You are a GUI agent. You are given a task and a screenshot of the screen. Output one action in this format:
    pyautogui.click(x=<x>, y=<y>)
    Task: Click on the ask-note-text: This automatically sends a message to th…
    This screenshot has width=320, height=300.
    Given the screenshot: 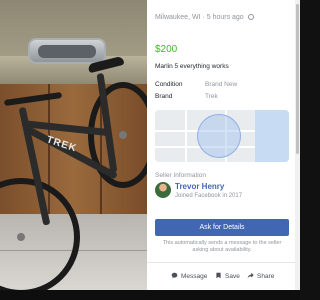 What is the action you would take?
    pyautogui.click(x=222, y=246)
    